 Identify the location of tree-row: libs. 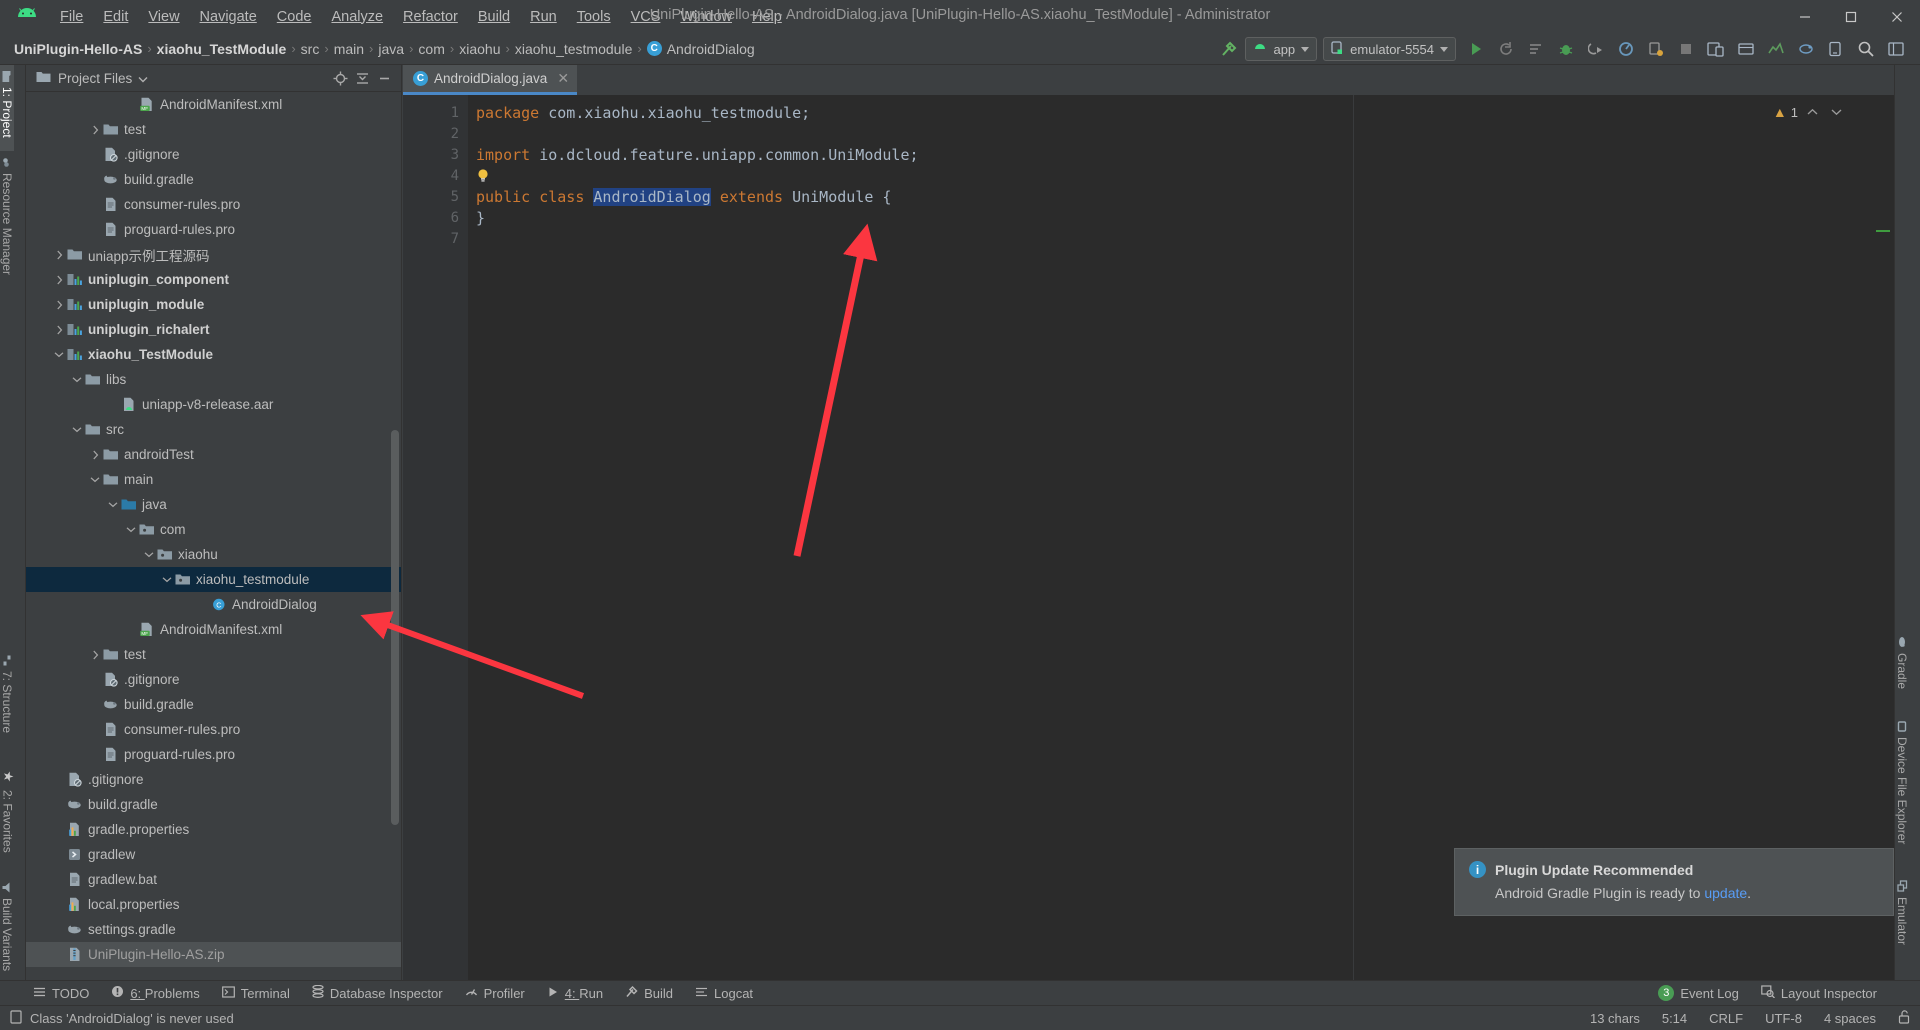
(213, 379).